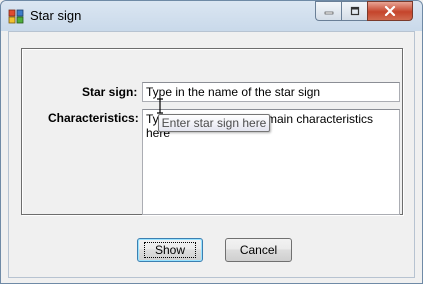 The width and height of the screenshot is (423, 284). Describe the element at coordinates (110, 92) in the screenshot. I see `star-sign-label: Star sign:` at that location.